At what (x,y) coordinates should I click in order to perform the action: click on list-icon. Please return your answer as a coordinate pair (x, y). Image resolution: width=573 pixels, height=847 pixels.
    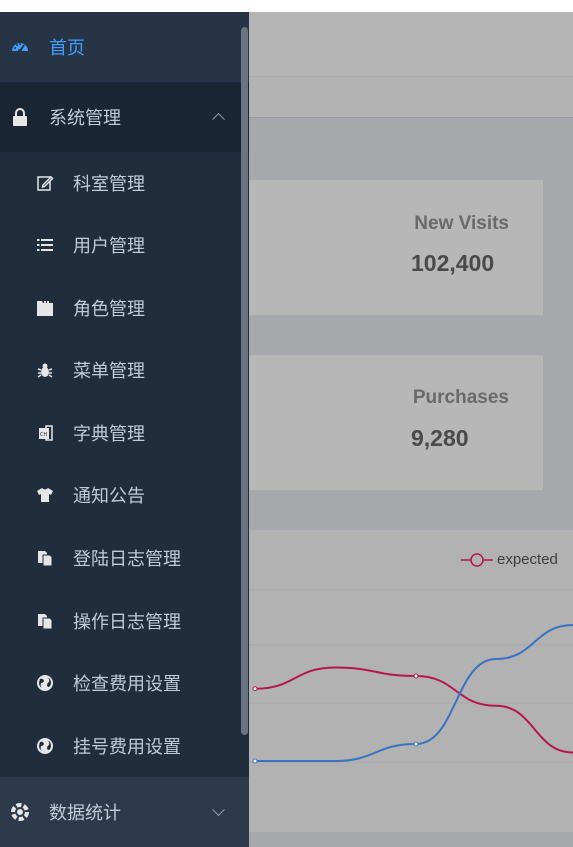
    Looking at the image, I should click on (45, 245).